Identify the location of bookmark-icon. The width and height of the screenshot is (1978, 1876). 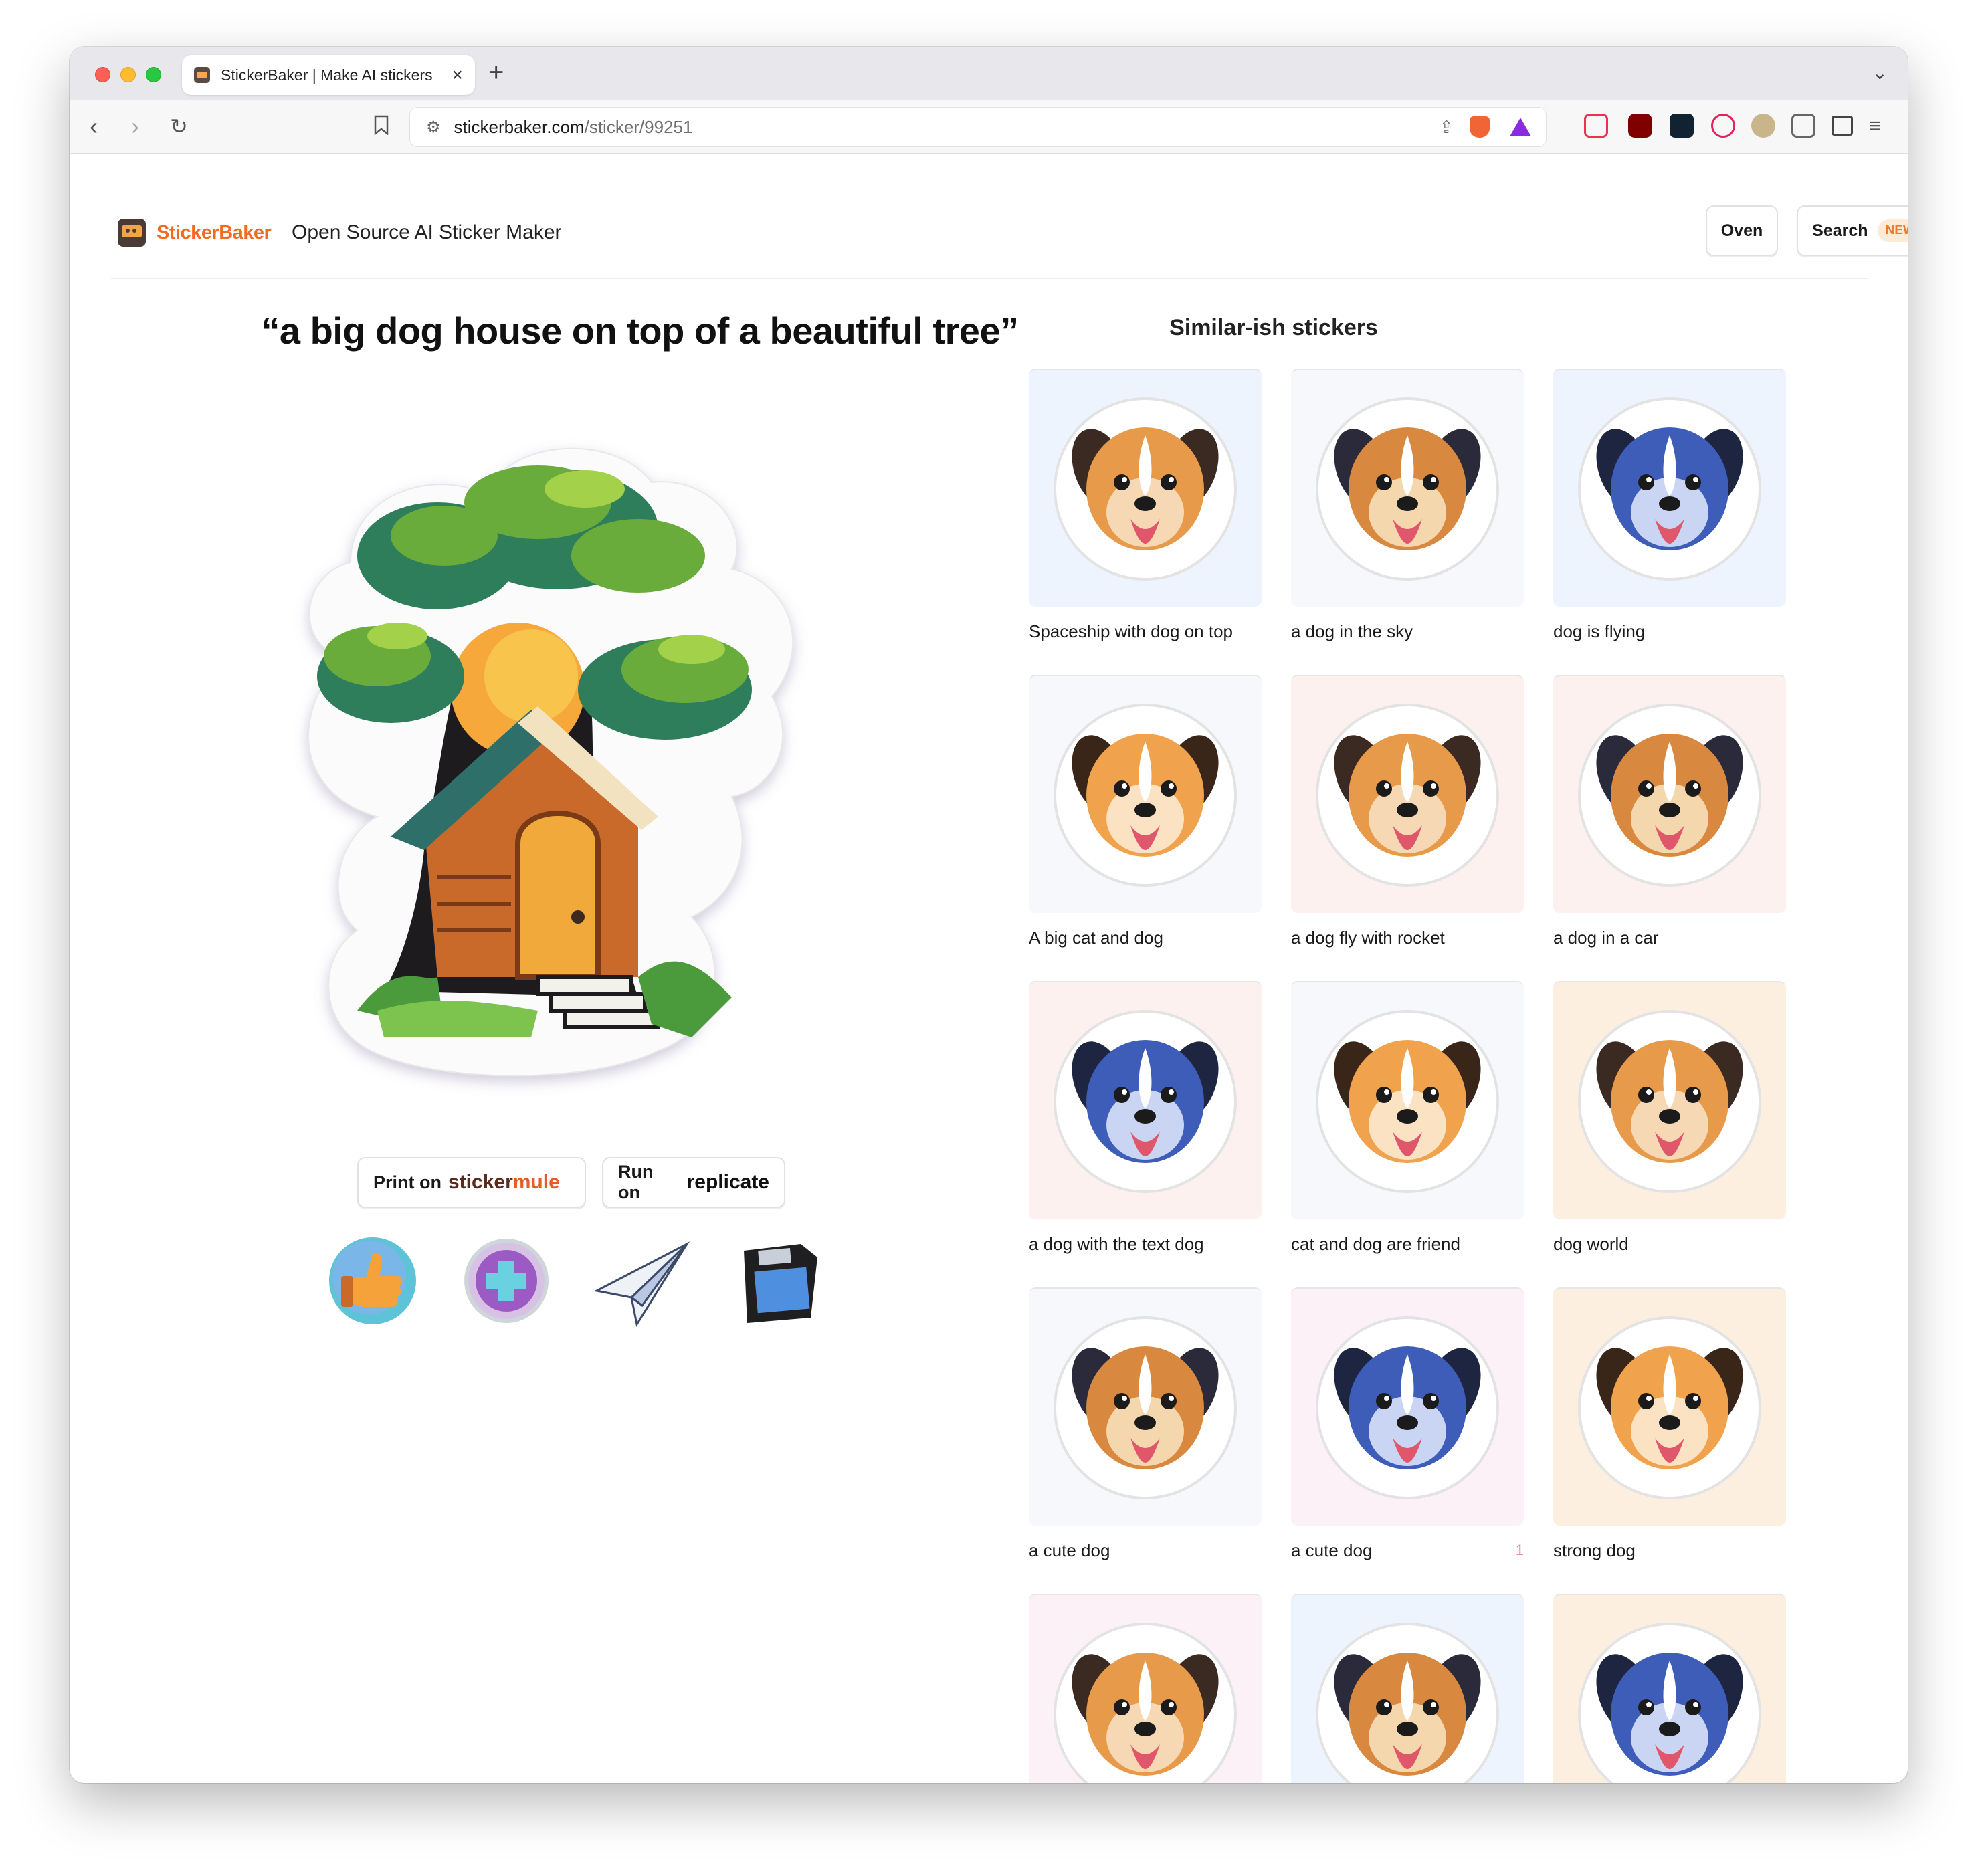
(381, 127).